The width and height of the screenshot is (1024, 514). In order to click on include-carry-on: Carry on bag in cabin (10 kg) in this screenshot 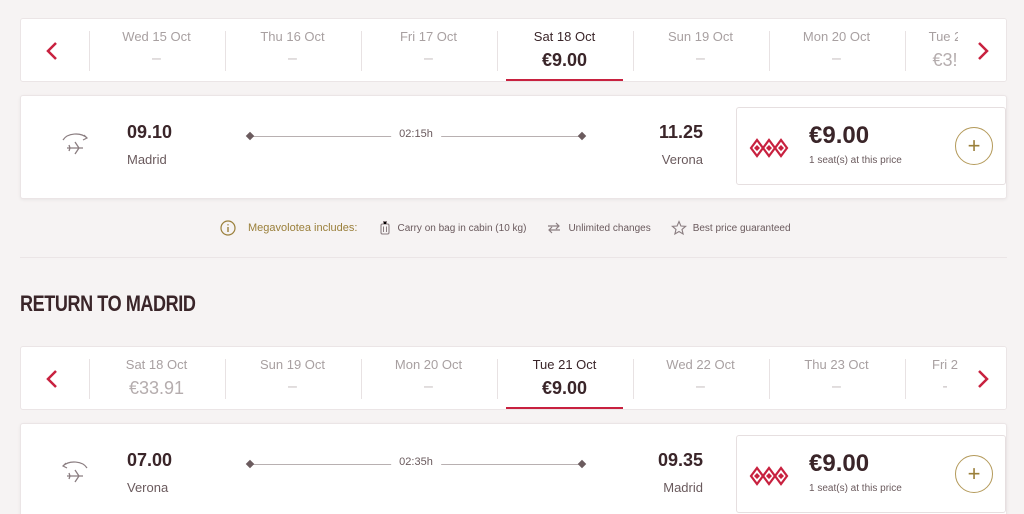, I will do `click(452, 228)`.